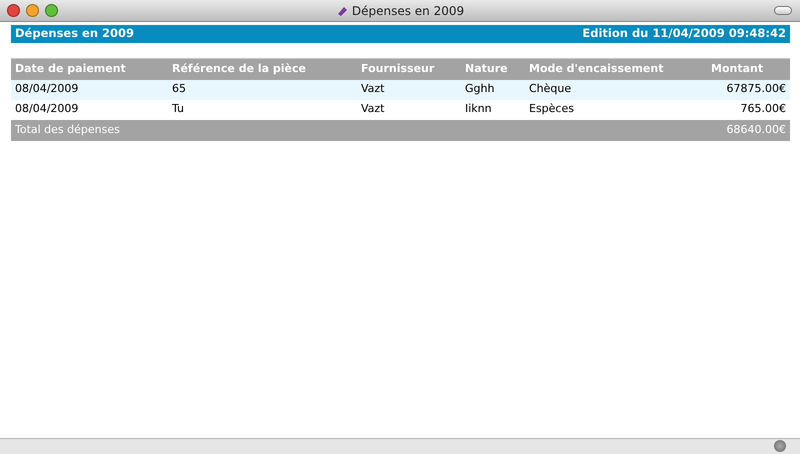 This screenshot has height=454, width=800. Describe the element at coordinates (737, 68) in the screenshot. I see `column-header: Montant` at that location.